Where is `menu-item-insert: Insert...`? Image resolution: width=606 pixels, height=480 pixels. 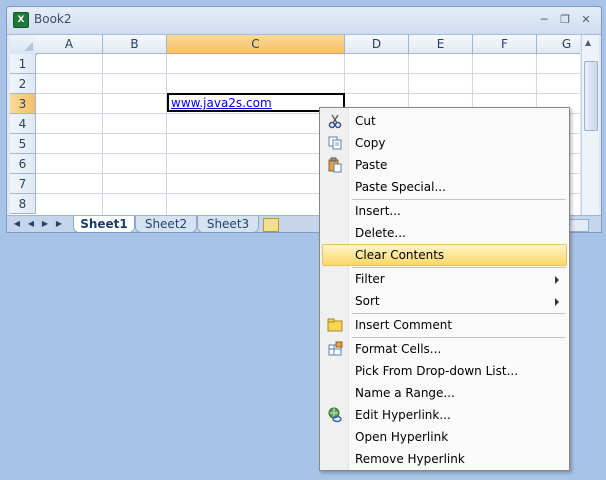 menu-item-insert: Insert... is located at coordinates (444, 211).